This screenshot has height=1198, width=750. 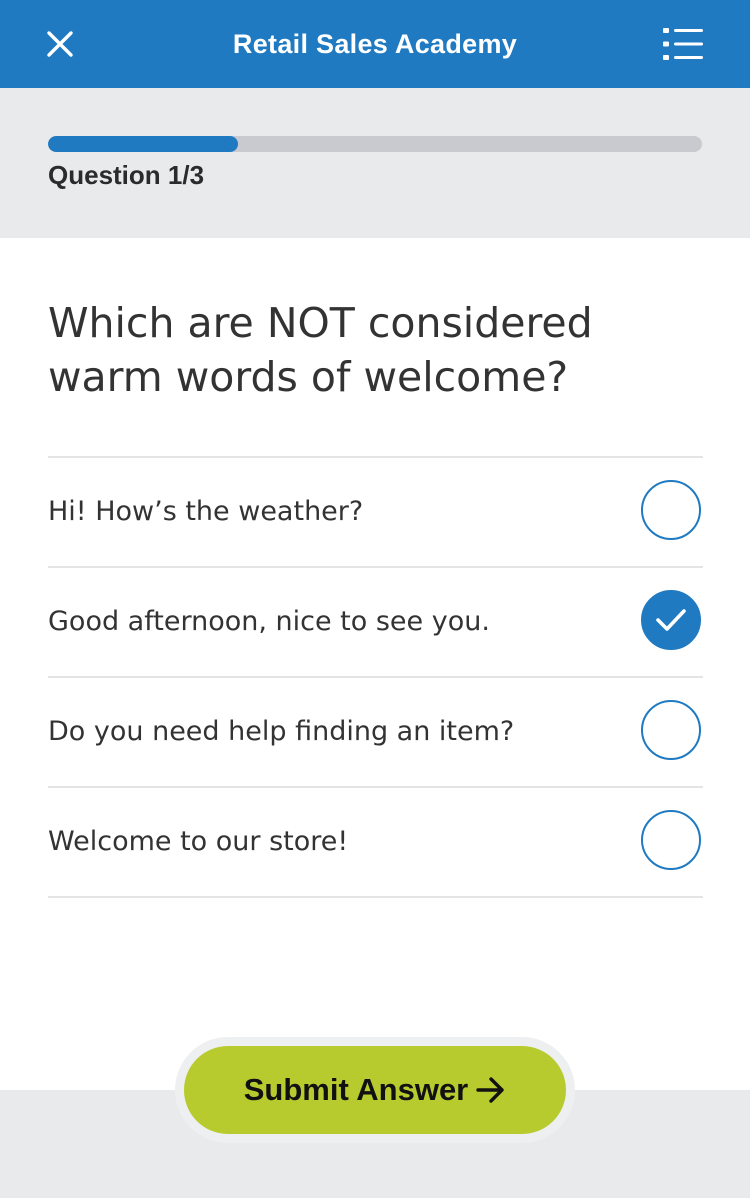 I want to click on answer-option-label: Good afternoon, nice to see you., so click(x=269, y=621).